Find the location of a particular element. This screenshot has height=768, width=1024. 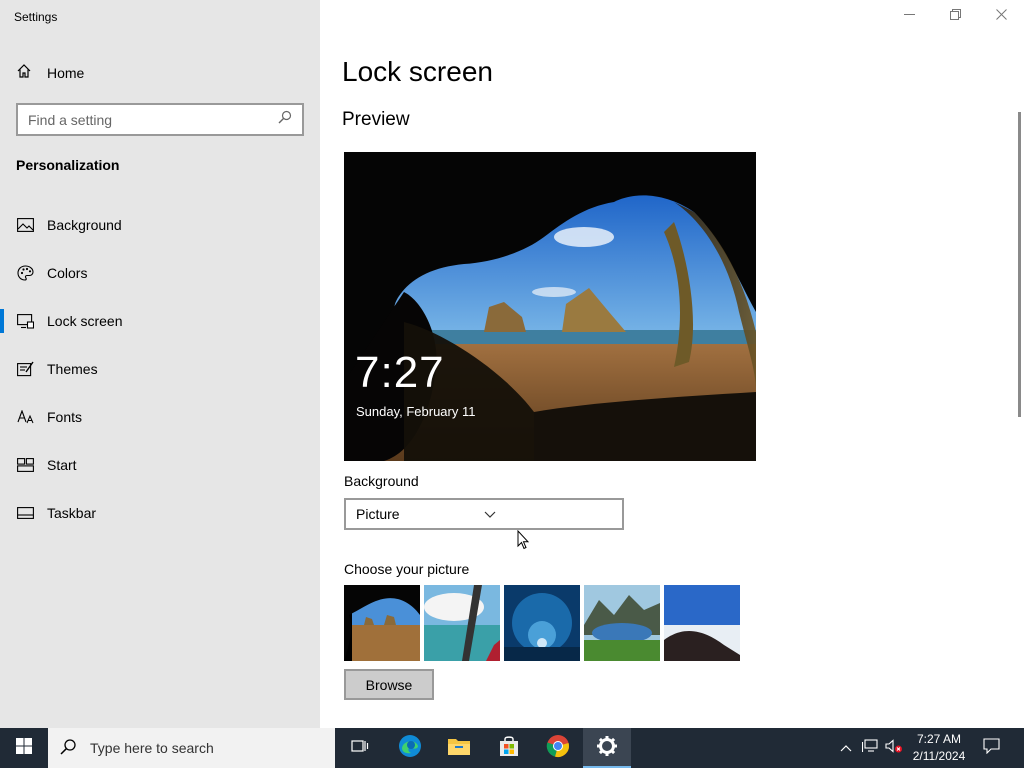

close-button is located at coordinates (1001, 16).